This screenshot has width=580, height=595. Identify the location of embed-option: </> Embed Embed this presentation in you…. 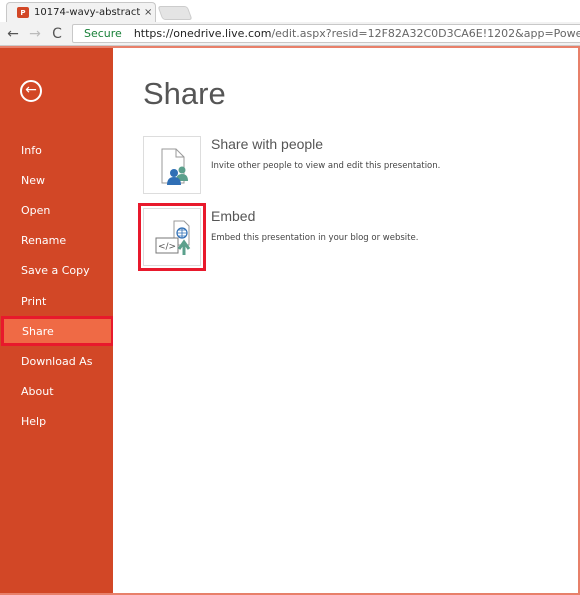
(278, 237).